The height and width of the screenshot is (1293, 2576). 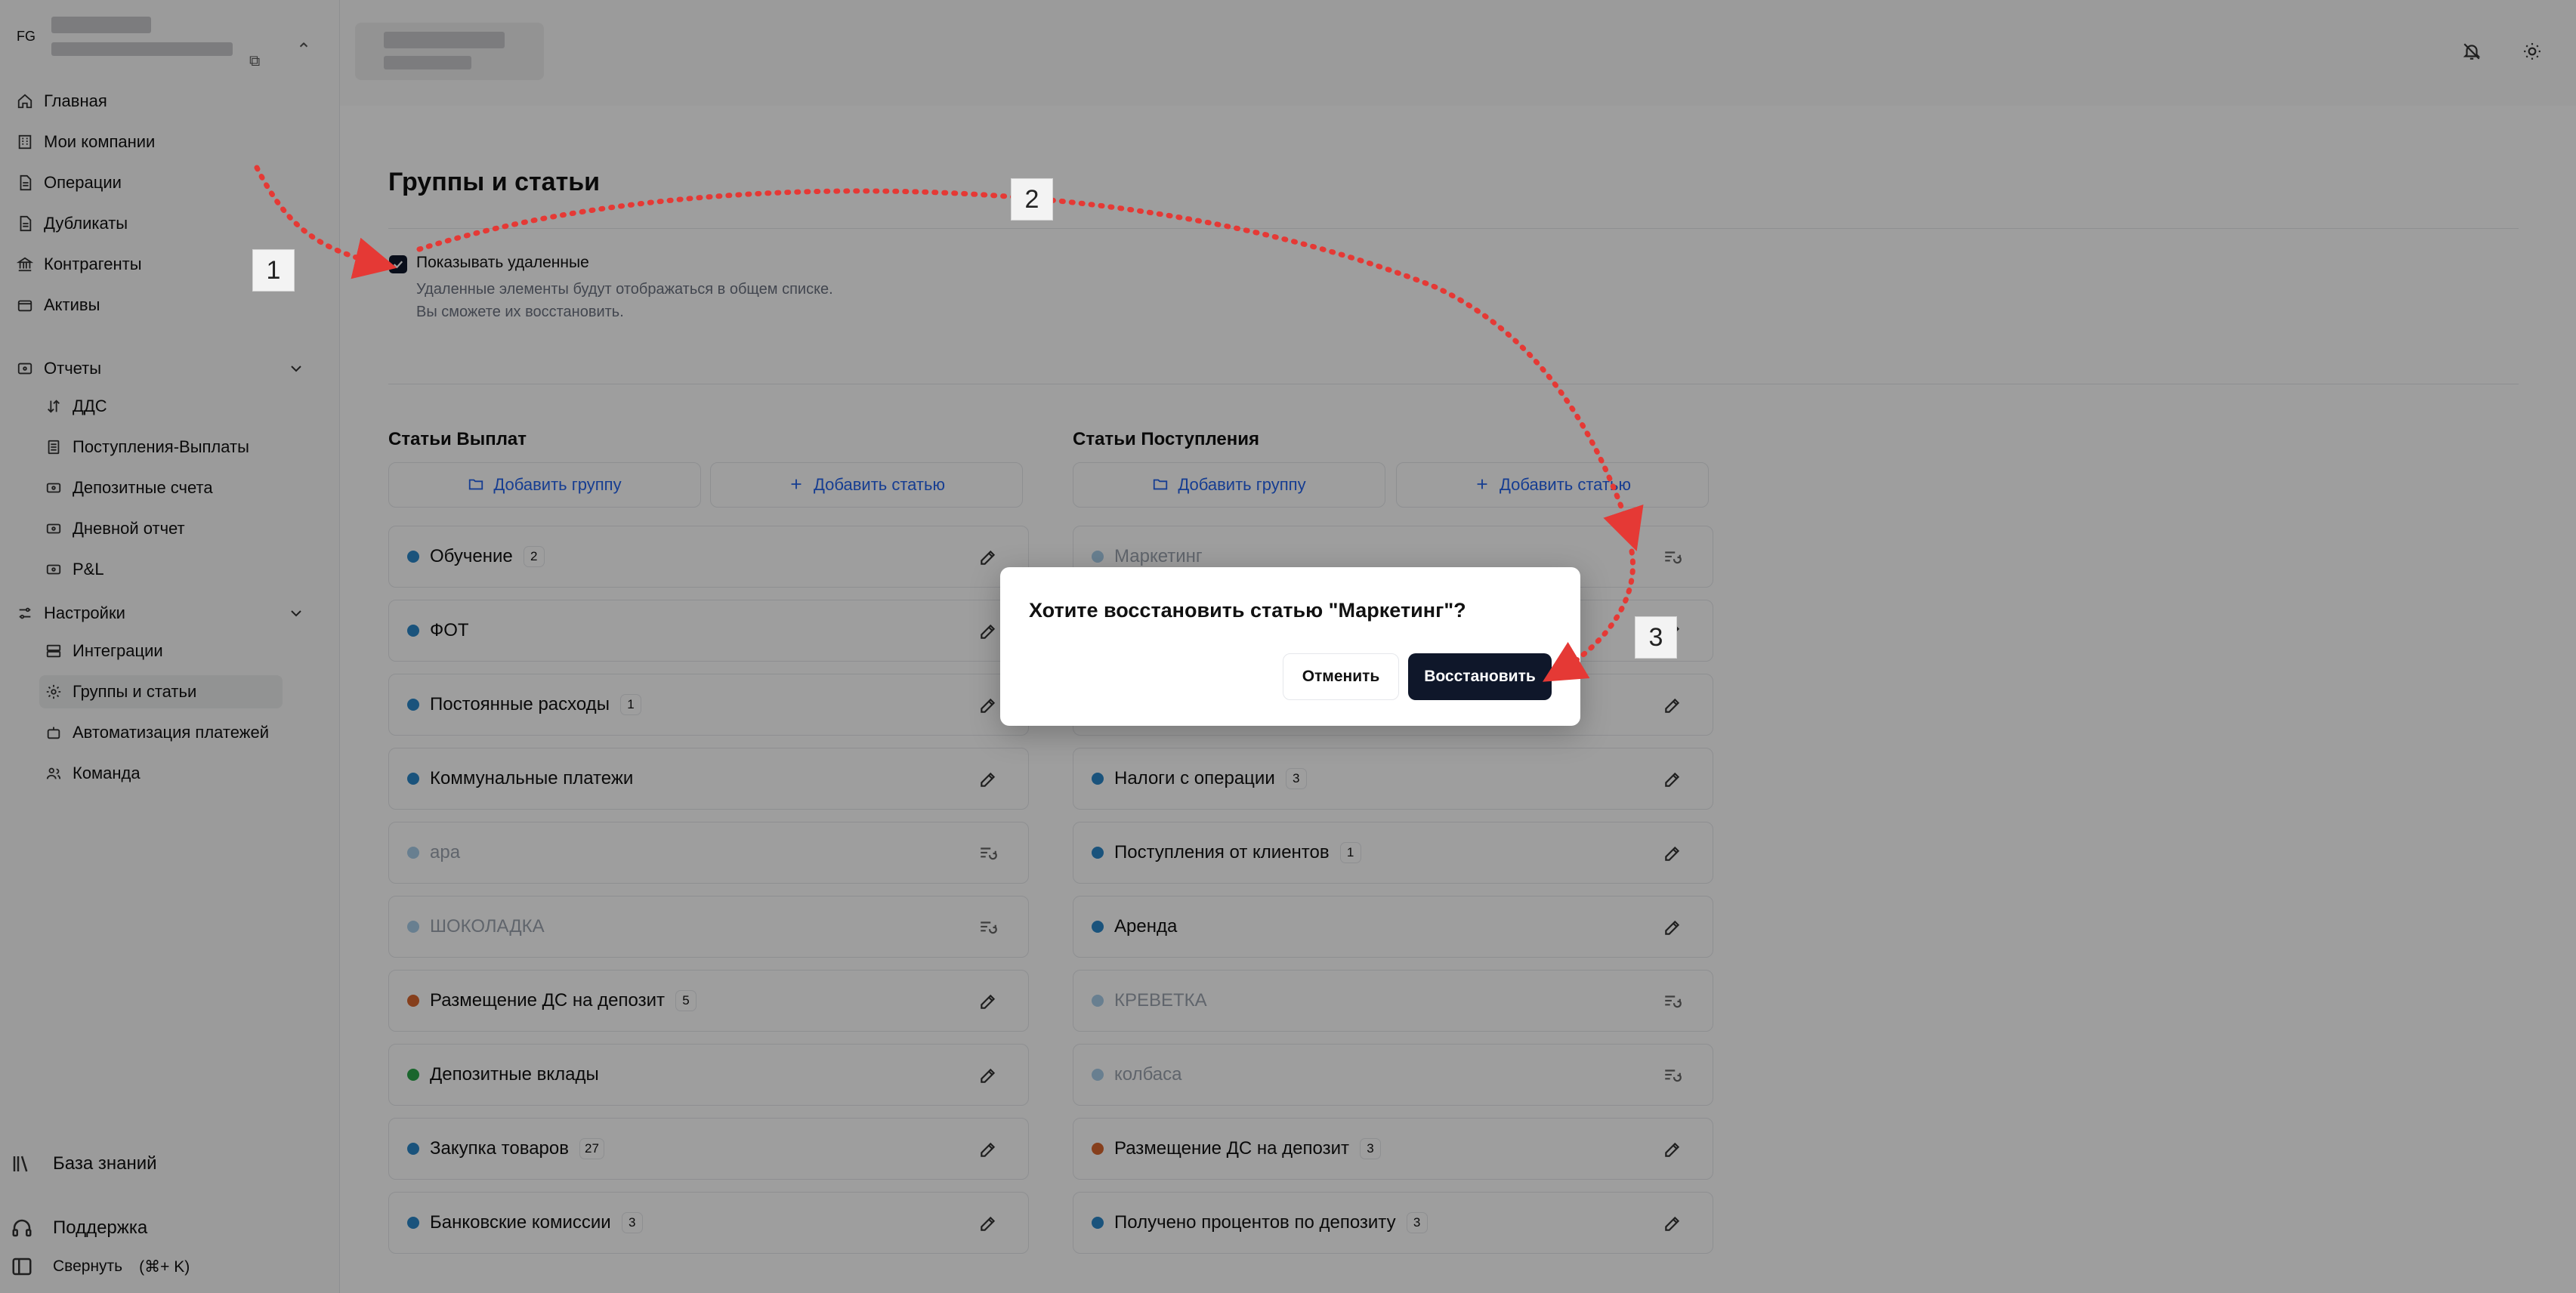 I want to click on dialog-title: Хотите восстановить статью "Маркетинг"?, so click(x=1247, y=611).